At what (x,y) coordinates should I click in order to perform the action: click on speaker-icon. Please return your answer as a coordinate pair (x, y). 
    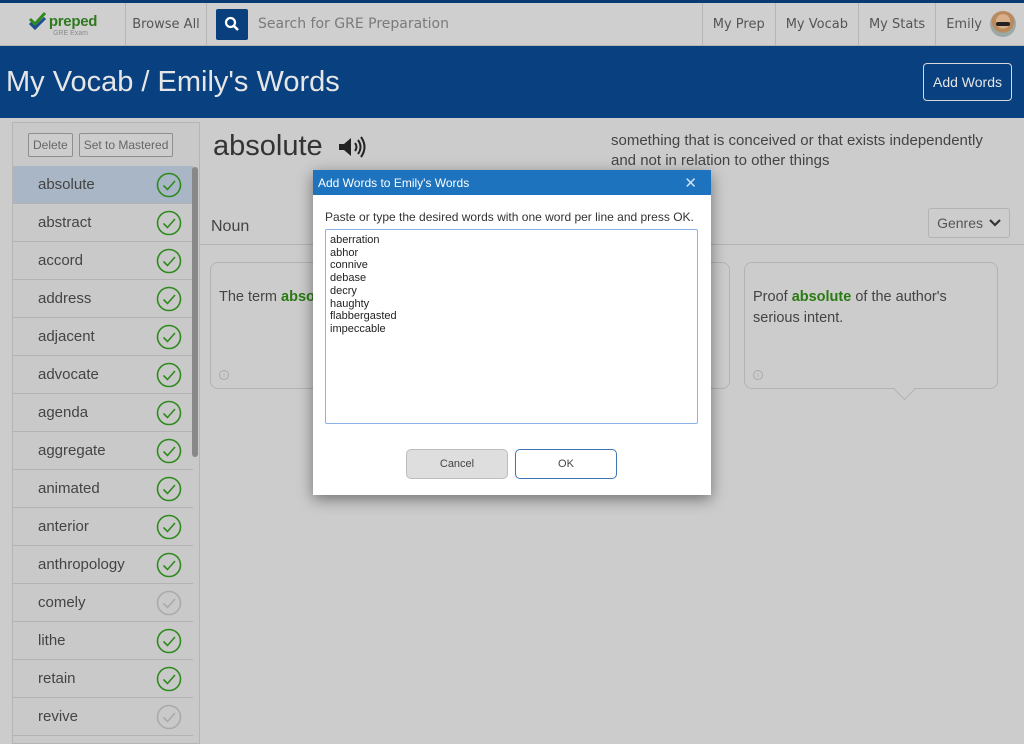
    Looking at the image, I should click on (352, 146).